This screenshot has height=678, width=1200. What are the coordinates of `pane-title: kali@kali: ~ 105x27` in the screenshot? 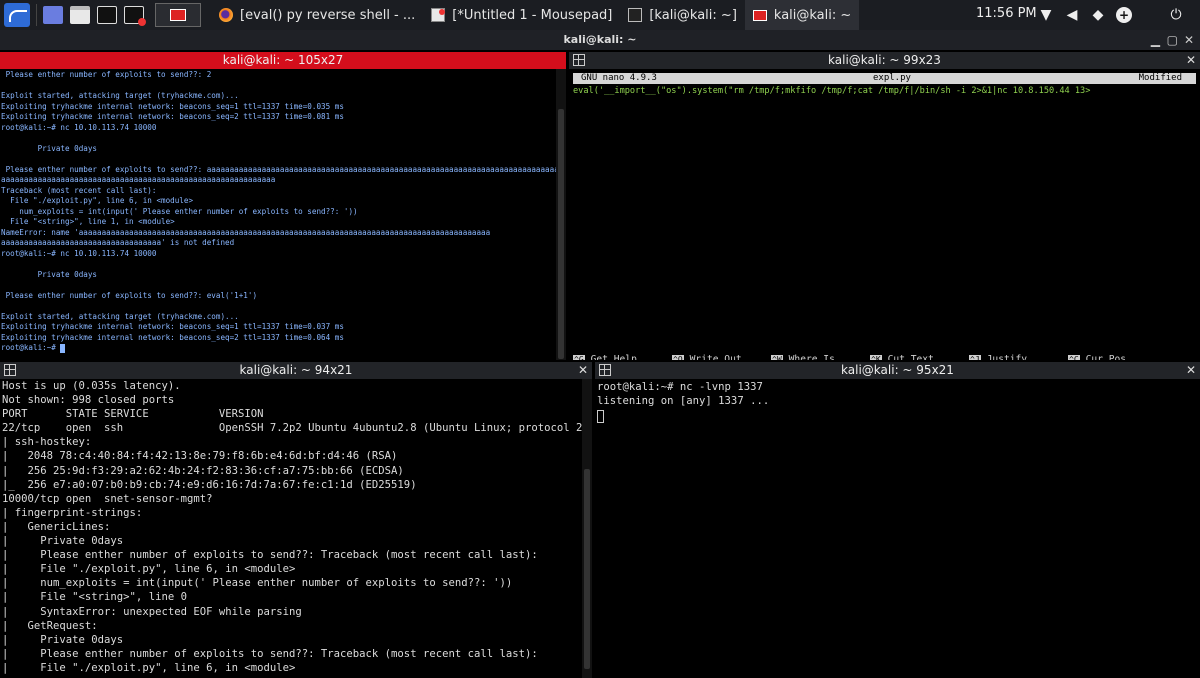 It's located at (283, 60).